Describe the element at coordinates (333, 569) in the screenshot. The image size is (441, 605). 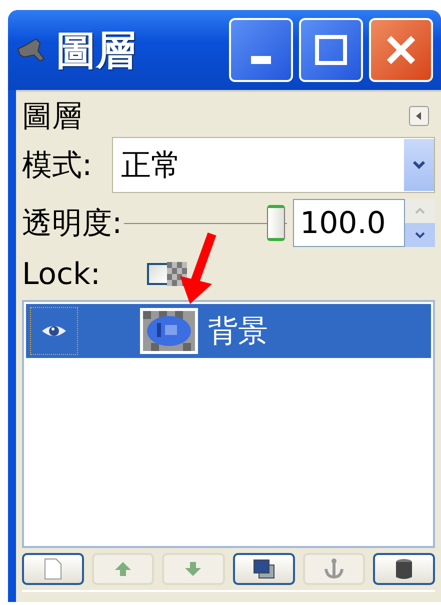
I see `anchor-icon` at that location.